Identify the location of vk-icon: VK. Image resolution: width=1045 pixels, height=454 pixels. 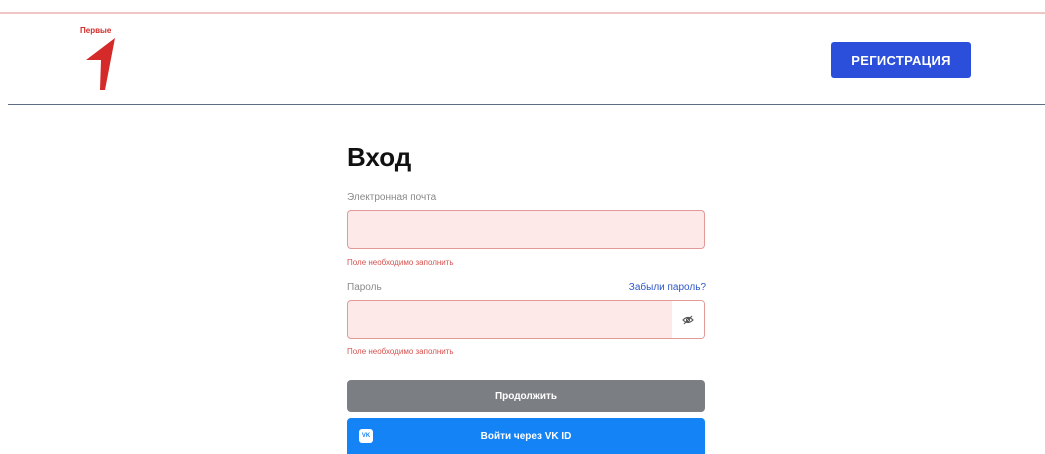
(366, 436).